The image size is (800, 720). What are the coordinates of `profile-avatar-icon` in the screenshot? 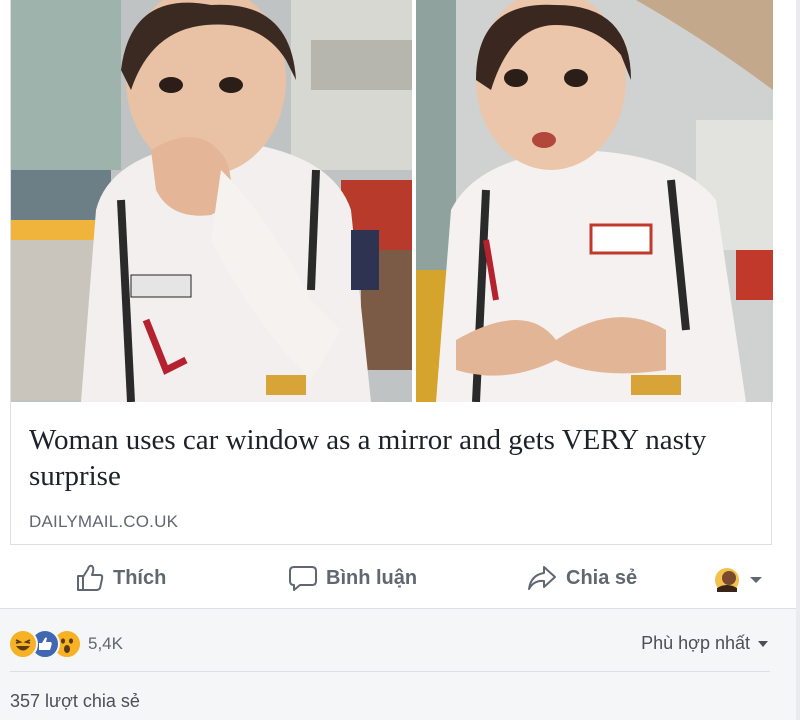 It's located at (727, 580).